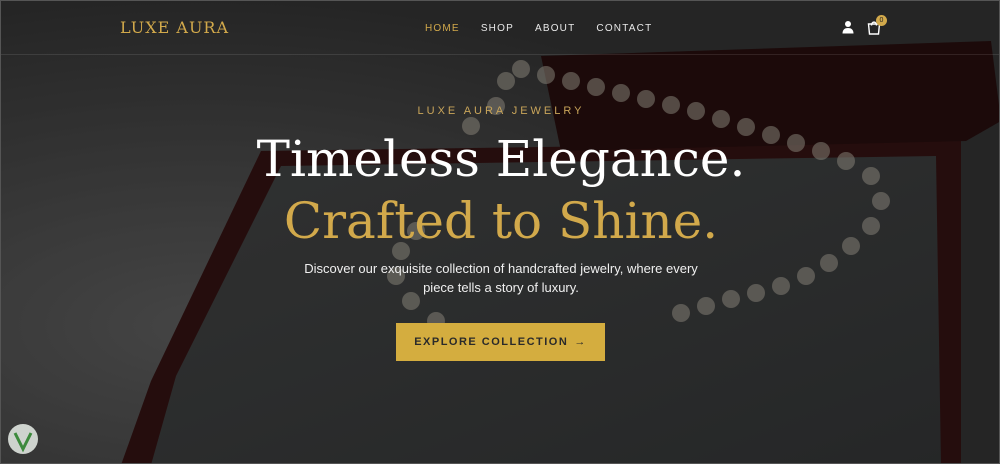  I want to click on brand-logo: LUXE AURA, so click(174, 27).